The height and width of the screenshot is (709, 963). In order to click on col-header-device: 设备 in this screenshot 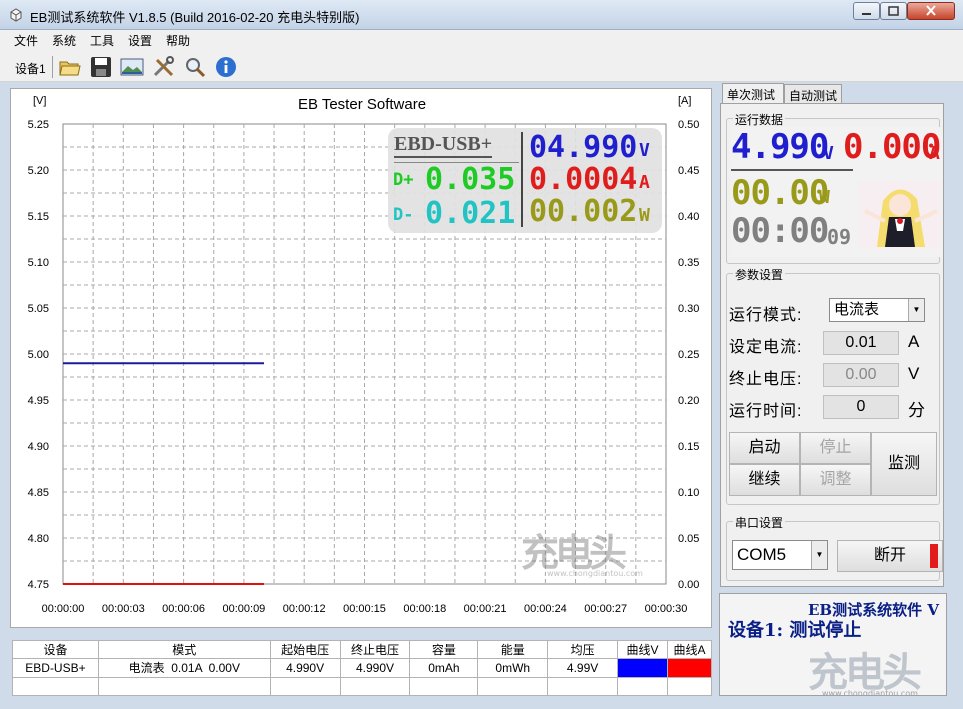, I will do `click(55, 649)`.